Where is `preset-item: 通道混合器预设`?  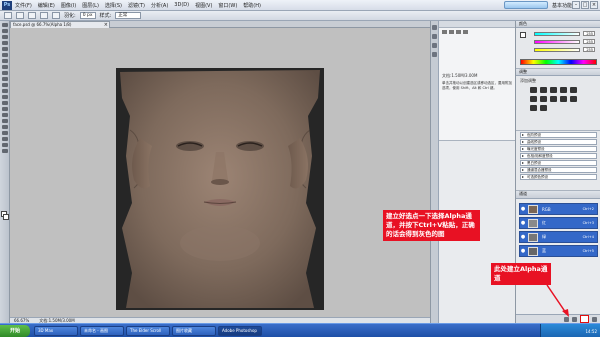 preset-item: 通道混合器预设 is located at coordinates (558, 170).